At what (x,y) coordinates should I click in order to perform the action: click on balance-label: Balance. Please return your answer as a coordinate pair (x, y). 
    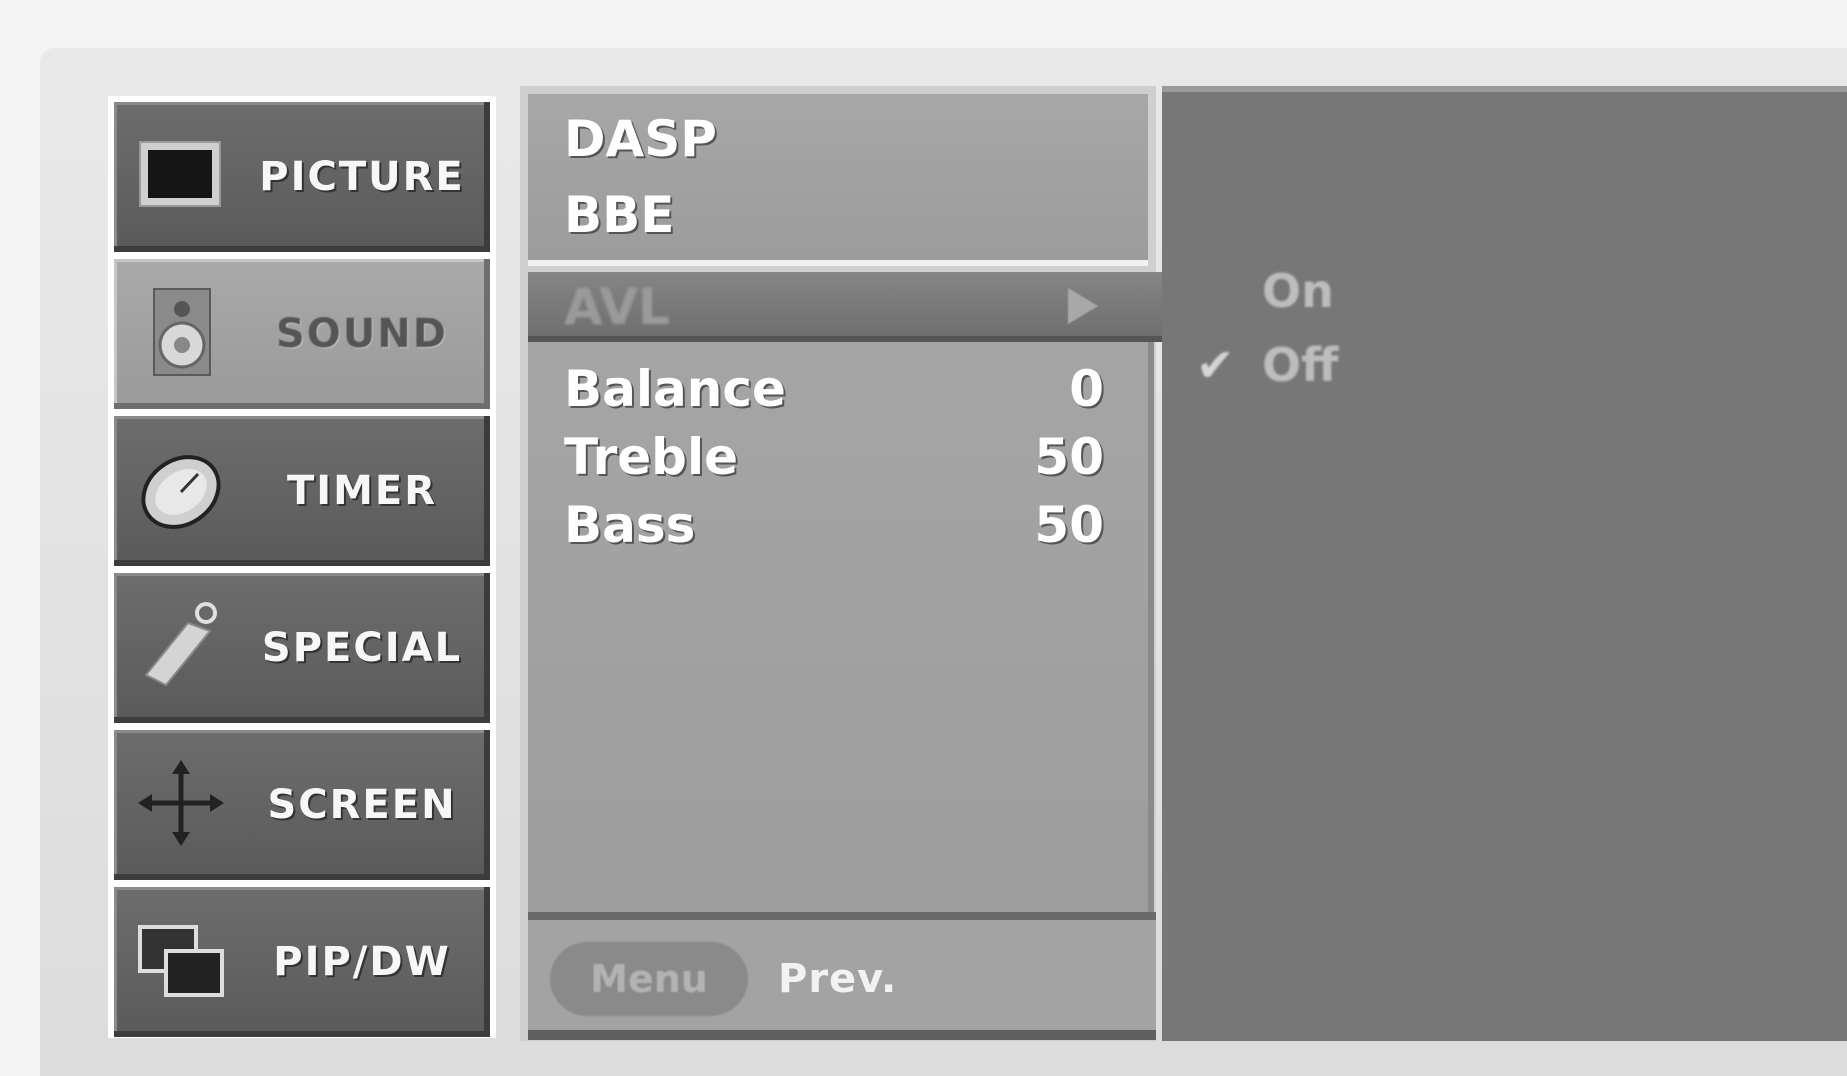
    Looking at the image, I should click on (675, 389).